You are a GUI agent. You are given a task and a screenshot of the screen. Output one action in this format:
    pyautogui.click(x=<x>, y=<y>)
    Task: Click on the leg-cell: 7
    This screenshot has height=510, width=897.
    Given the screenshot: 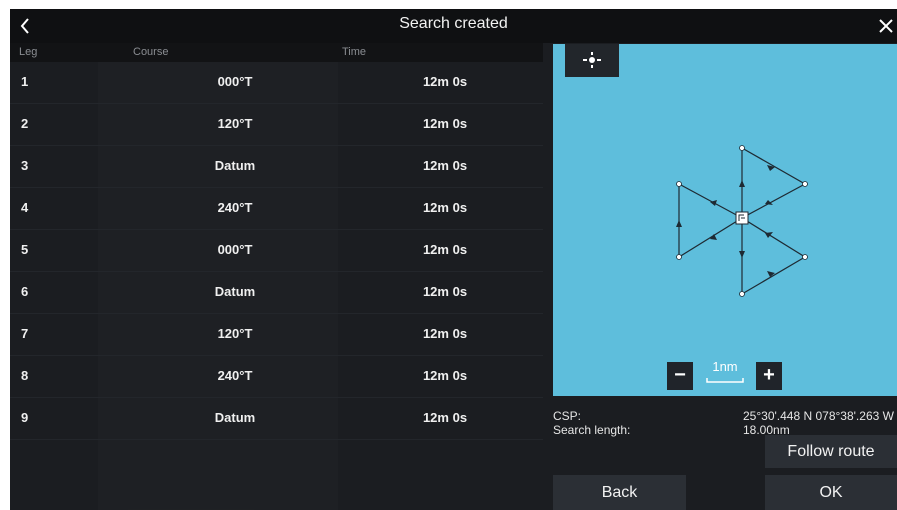 What is the action you would take?
    pyautogui.click(x=25, y=333)
    